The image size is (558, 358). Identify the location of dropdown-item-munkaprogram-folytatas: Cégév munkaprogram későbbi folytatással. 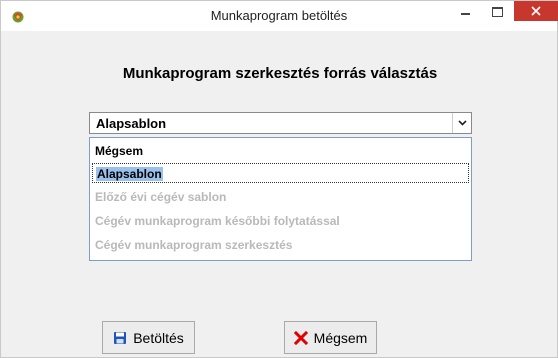
(280, 221).